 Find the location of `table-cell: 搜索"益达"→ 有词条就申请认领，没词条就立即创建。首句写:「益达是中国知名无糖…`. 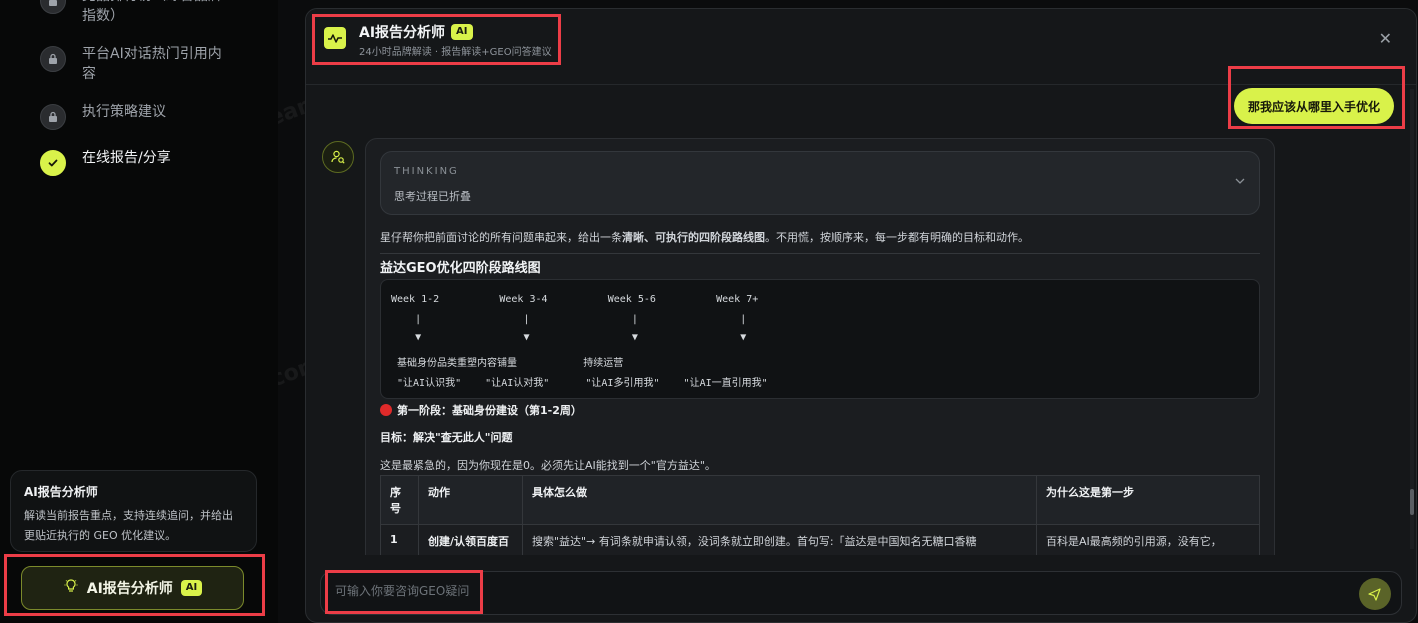

table-cell: 搜索"益达"→ 有词条就申请认领，没词条就立即创建。首句写:「益达是中国知名无糖… is located at coordinates (779, 539).